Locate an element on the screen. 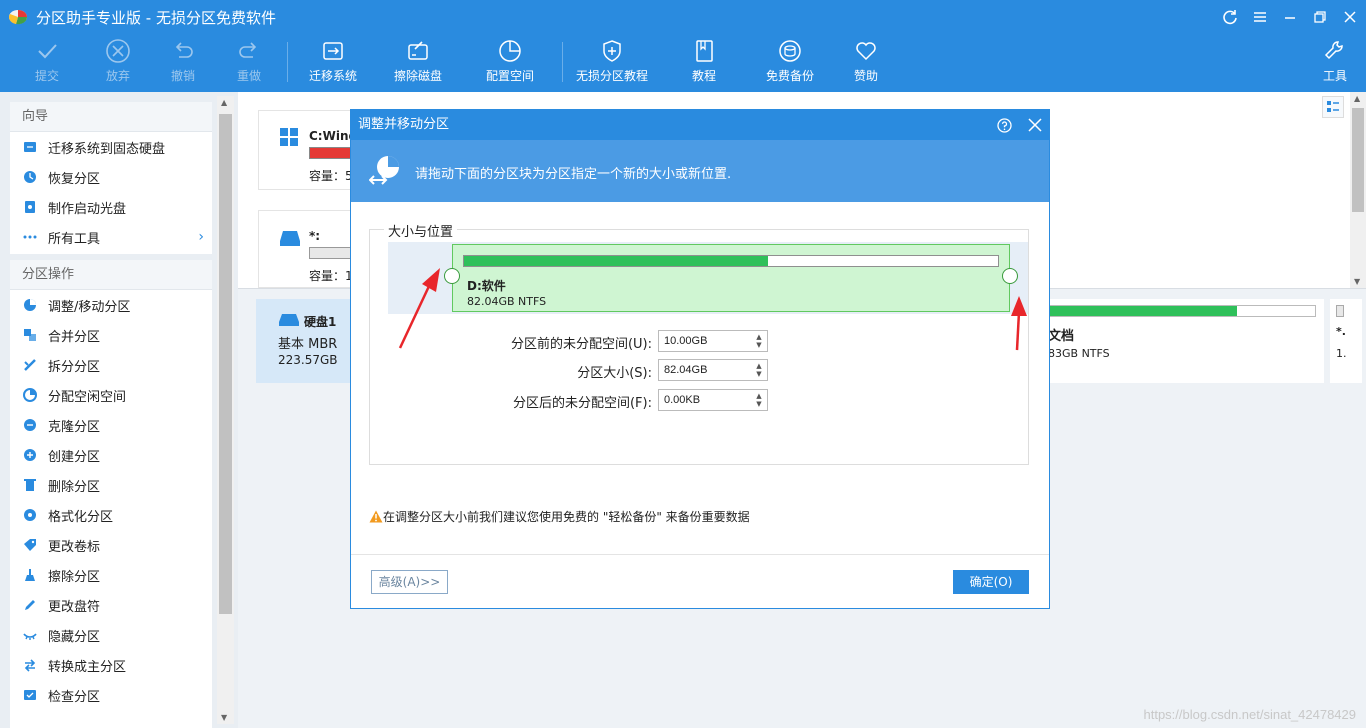  minimize-button is located at coordinates (1290, 17).